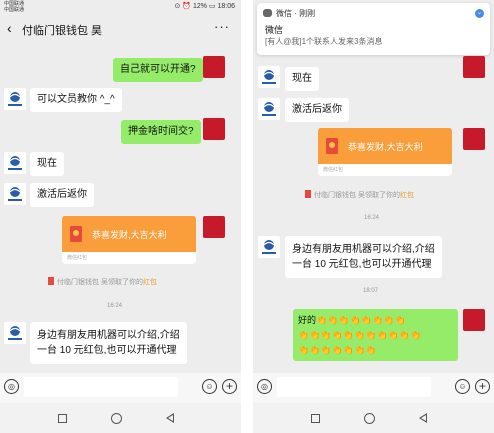 This screenshot has height=433, width=494. What do you see at coordinates (222, 26) in the screenshot?
I see `more-icon: ···` at bounding box center [222, 26].